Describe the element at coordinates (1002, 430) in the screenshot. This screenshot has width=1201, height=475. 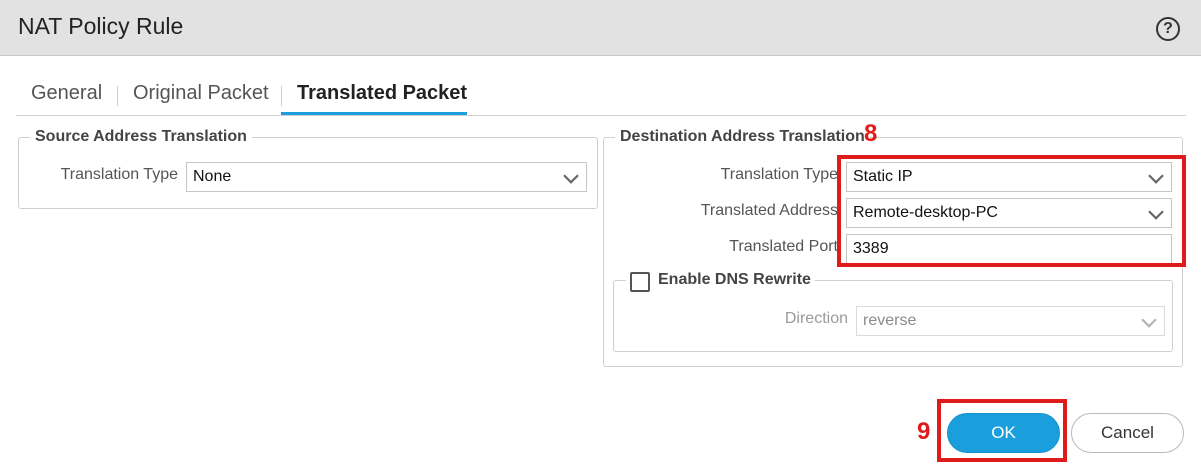
I see `step-9-highlight-box` at that location.